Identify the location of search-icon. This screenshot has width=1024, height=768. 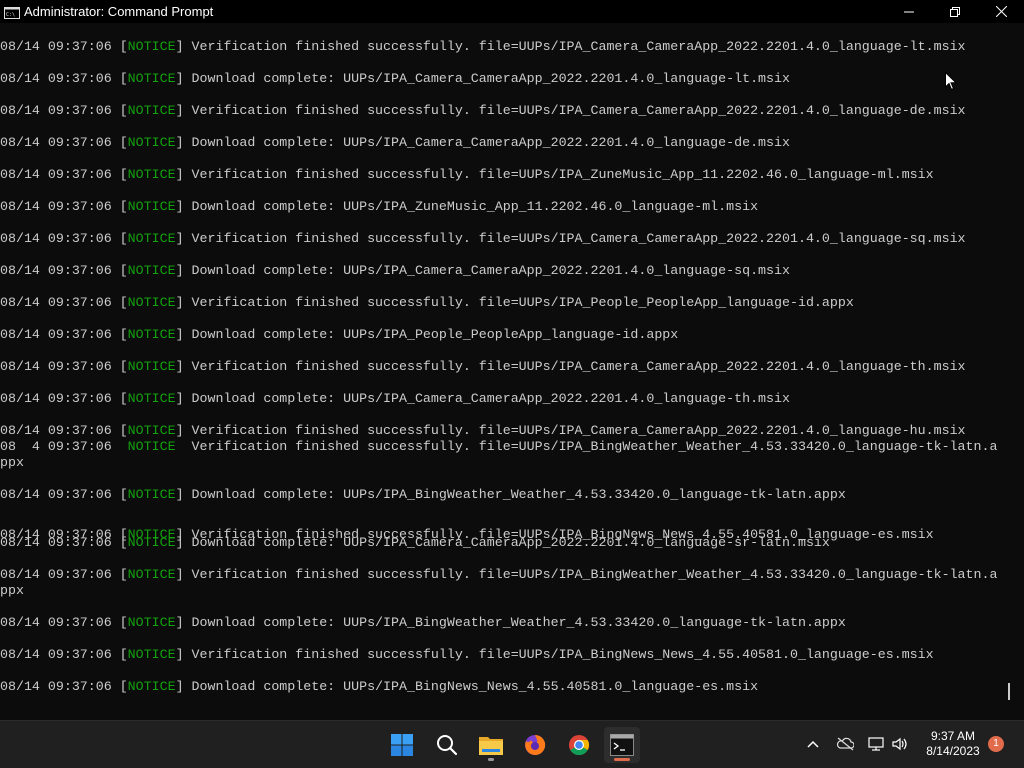
(447, 745).